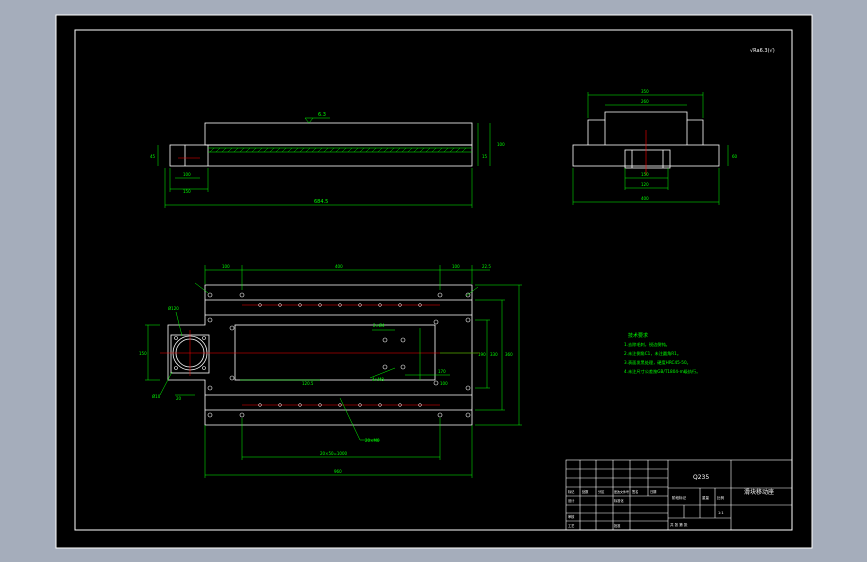 This screenshot has width=867, height=562. What do you see at coordinates (706, 497) in the screenshot?
I see `title-weight-label: 重量` at bounding box center [706, 497].